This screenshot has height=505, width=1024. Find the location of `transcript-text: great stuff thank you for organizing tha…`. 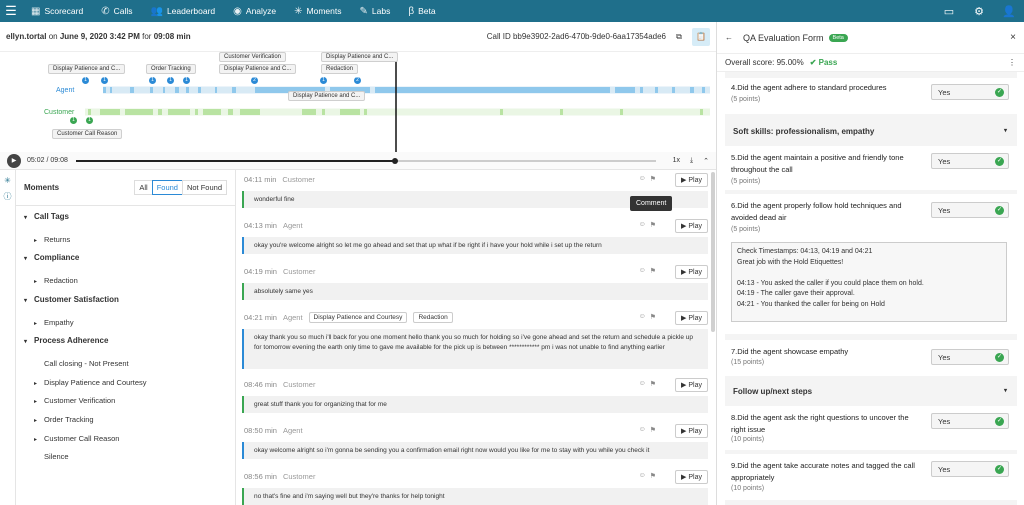

transcript-text: great stuff thank you for organizing tha… is located at coordinates (475, 404).